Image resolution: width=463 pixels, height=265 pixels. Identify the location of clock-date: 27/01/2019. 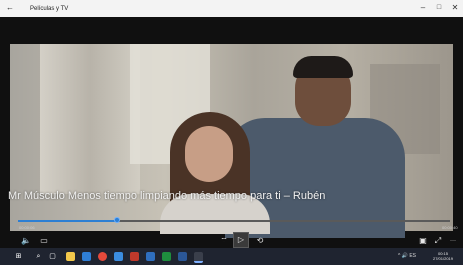
(443, 258).